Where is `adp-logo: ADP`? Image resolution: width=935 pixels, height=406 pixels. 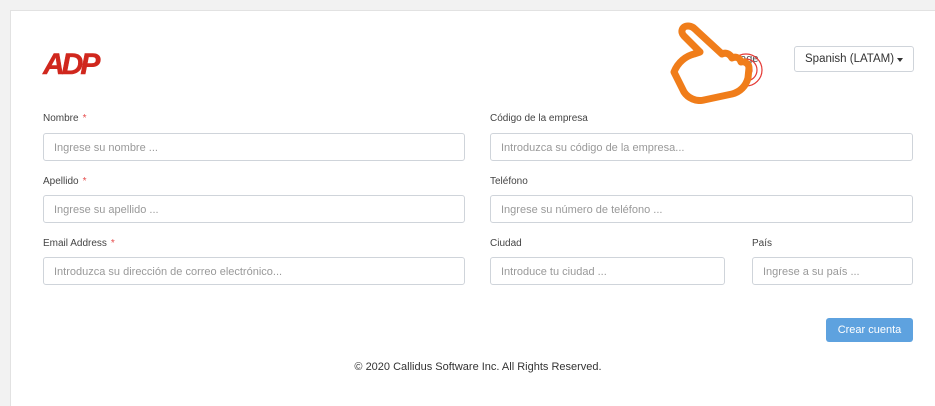
adp-logo: ADP is located at coordinates (73, 63).